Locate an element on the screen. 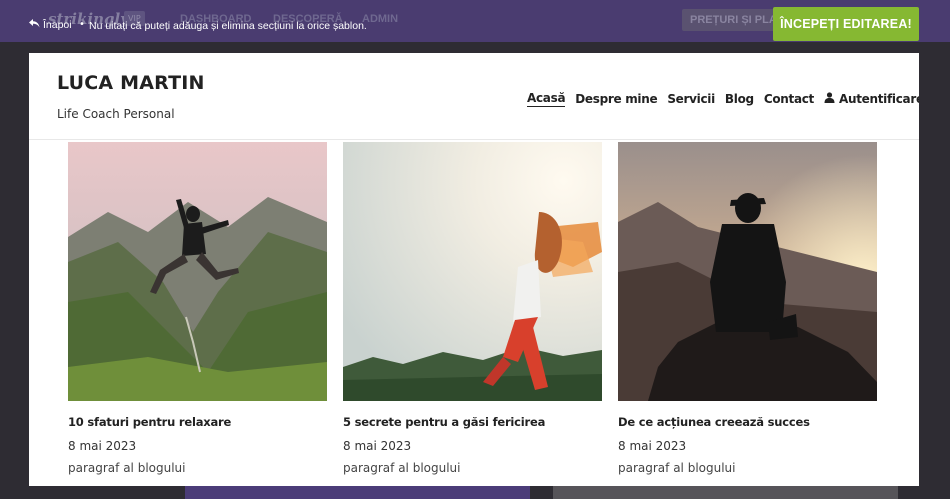 Image resolution: width=950 pixels, height=499 pixels. background-section-left is located at coordinates (357, 492).